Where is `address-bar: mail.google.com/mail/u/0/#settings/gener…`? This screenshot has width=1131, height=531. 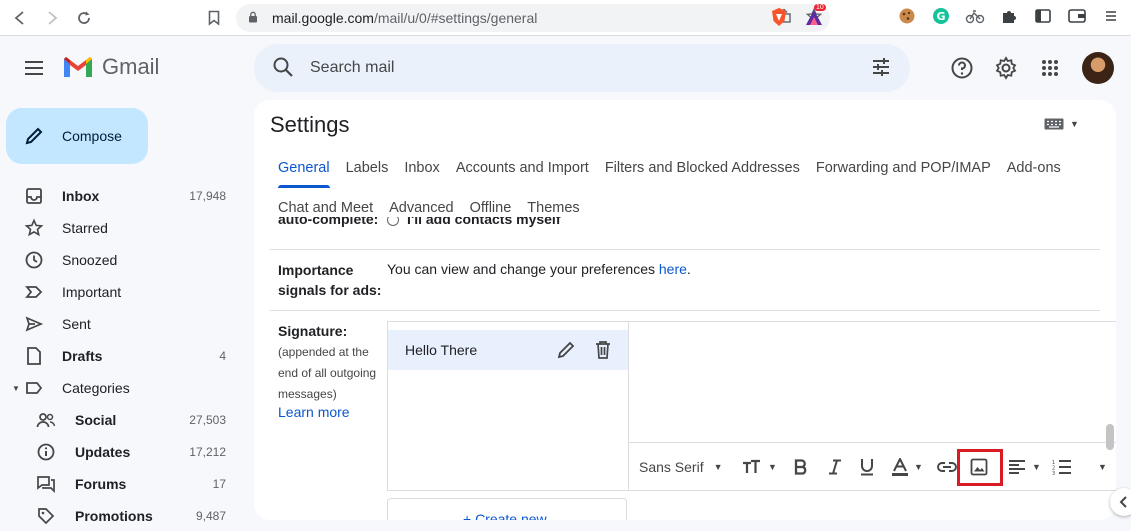 address-bar: mail.google.com/mail/u/0/#settings/gener… is located at coordinates (533, 18).